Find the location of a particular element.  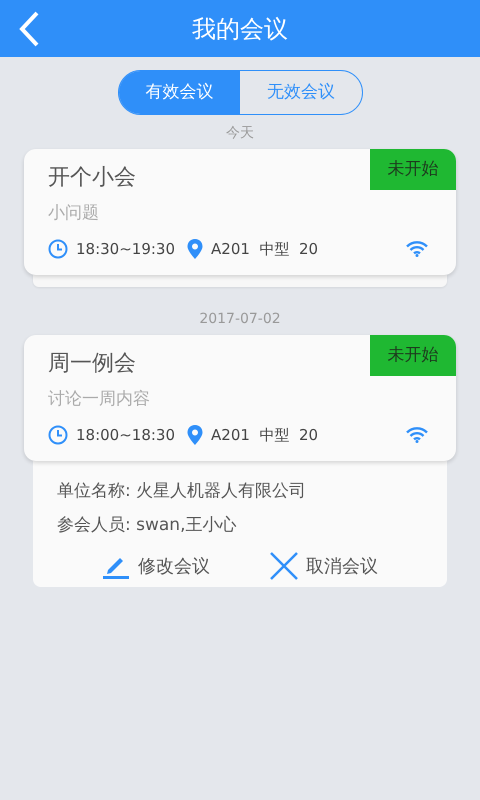

meeting-card: 开个小会 未开始 小问题 18:30~19:30 A201 中型 20 is located at coordinates (240, 212).